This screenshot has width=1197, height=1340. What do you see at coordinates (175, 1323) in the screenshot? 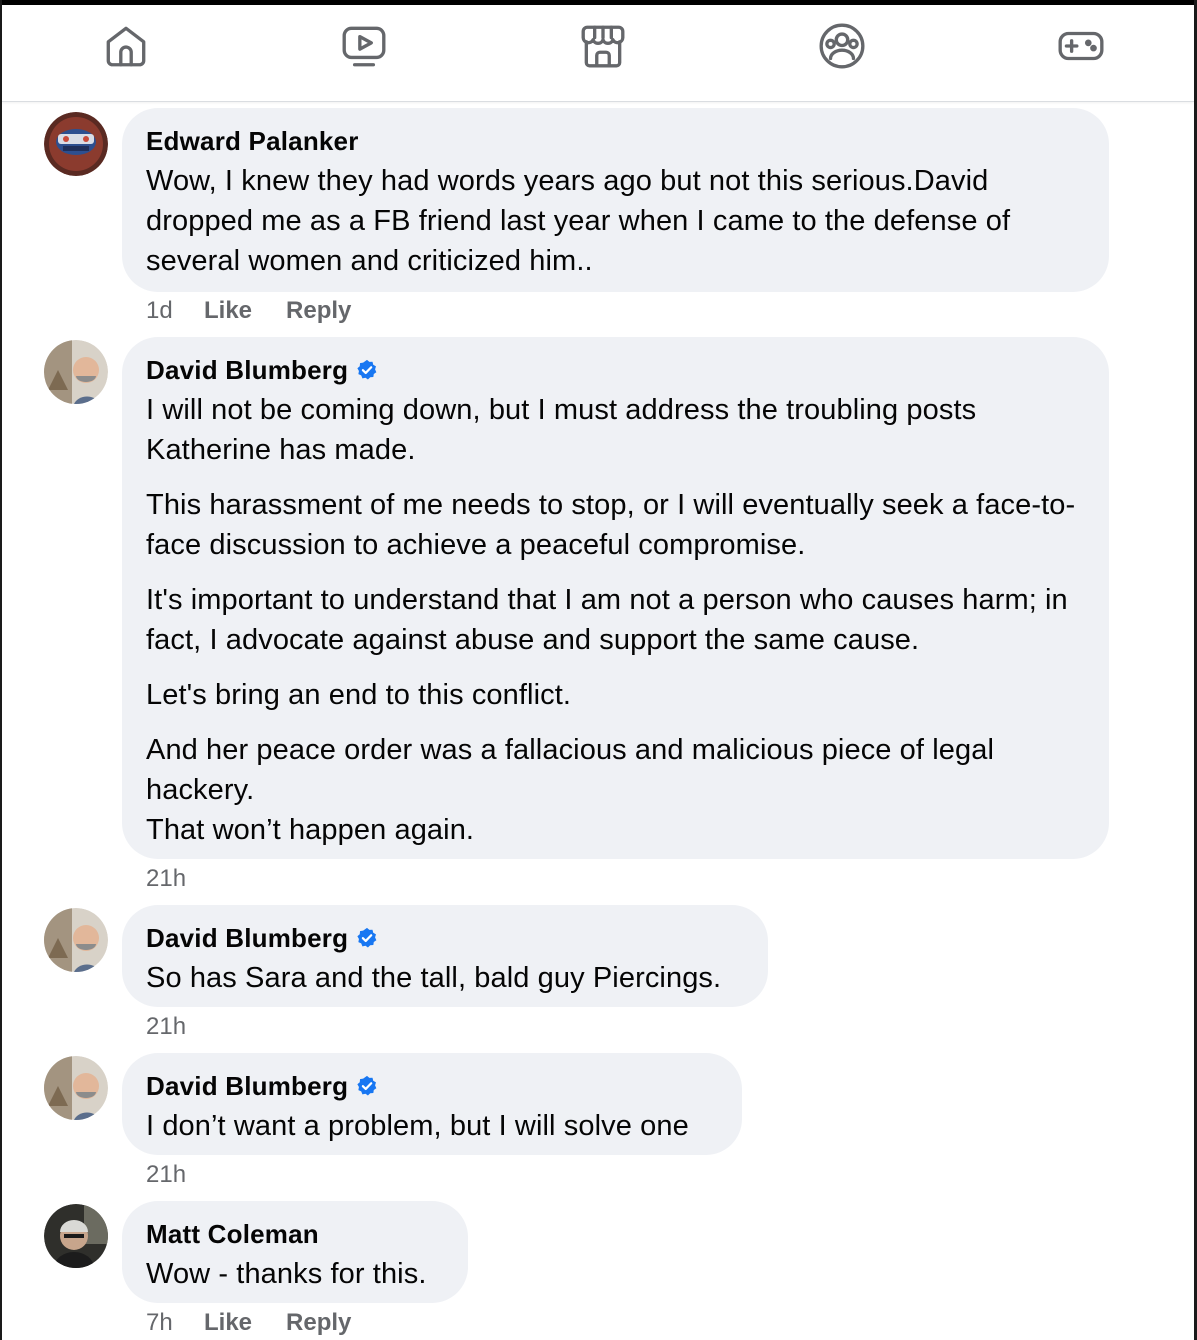
I see `comment-time: 7h` at bounding box center [175, 1323].